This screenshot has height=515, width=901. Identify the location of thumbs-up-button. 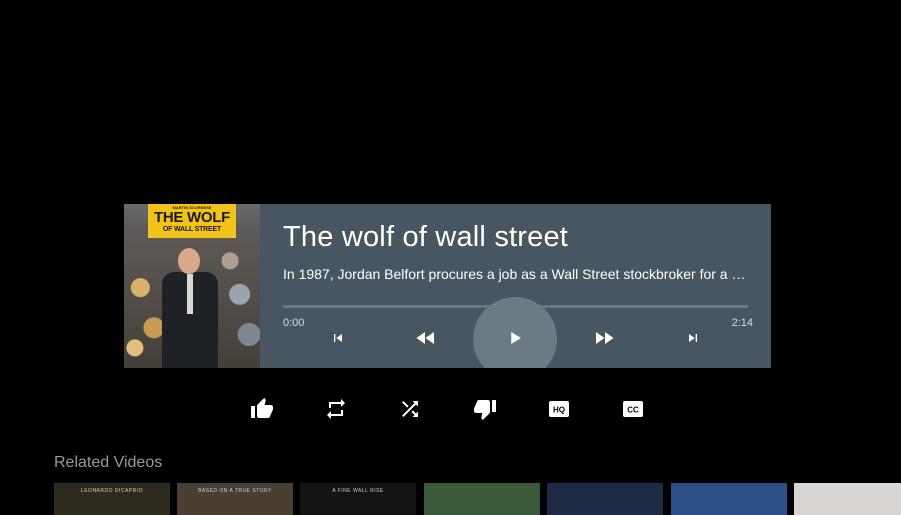
(262, 409).